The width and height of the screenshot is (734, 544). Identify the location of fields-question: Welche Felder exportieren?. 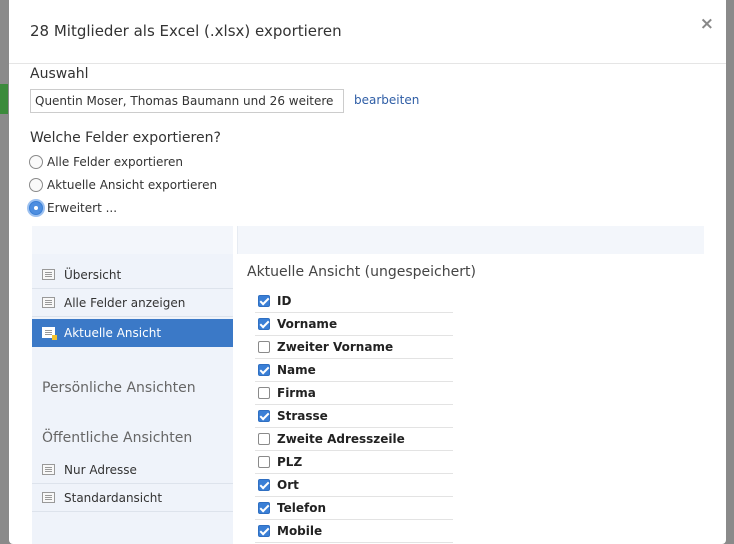
(125, 138).